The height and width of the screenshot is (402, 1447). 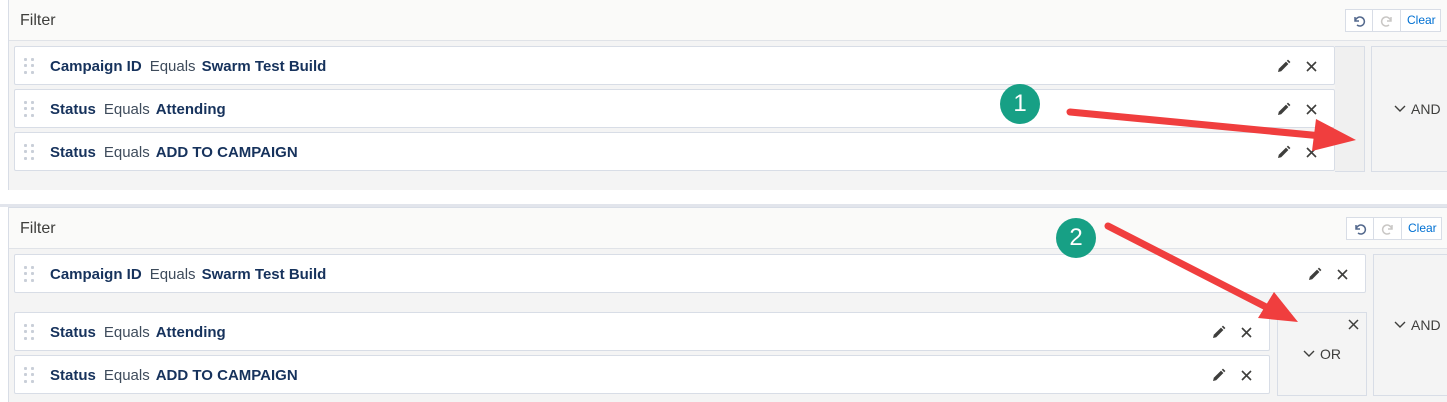 What do you see at coordinates (1020, 104) in the screenshot?
I see `step-badge-1: 1` at bounding box center [1020, 104].